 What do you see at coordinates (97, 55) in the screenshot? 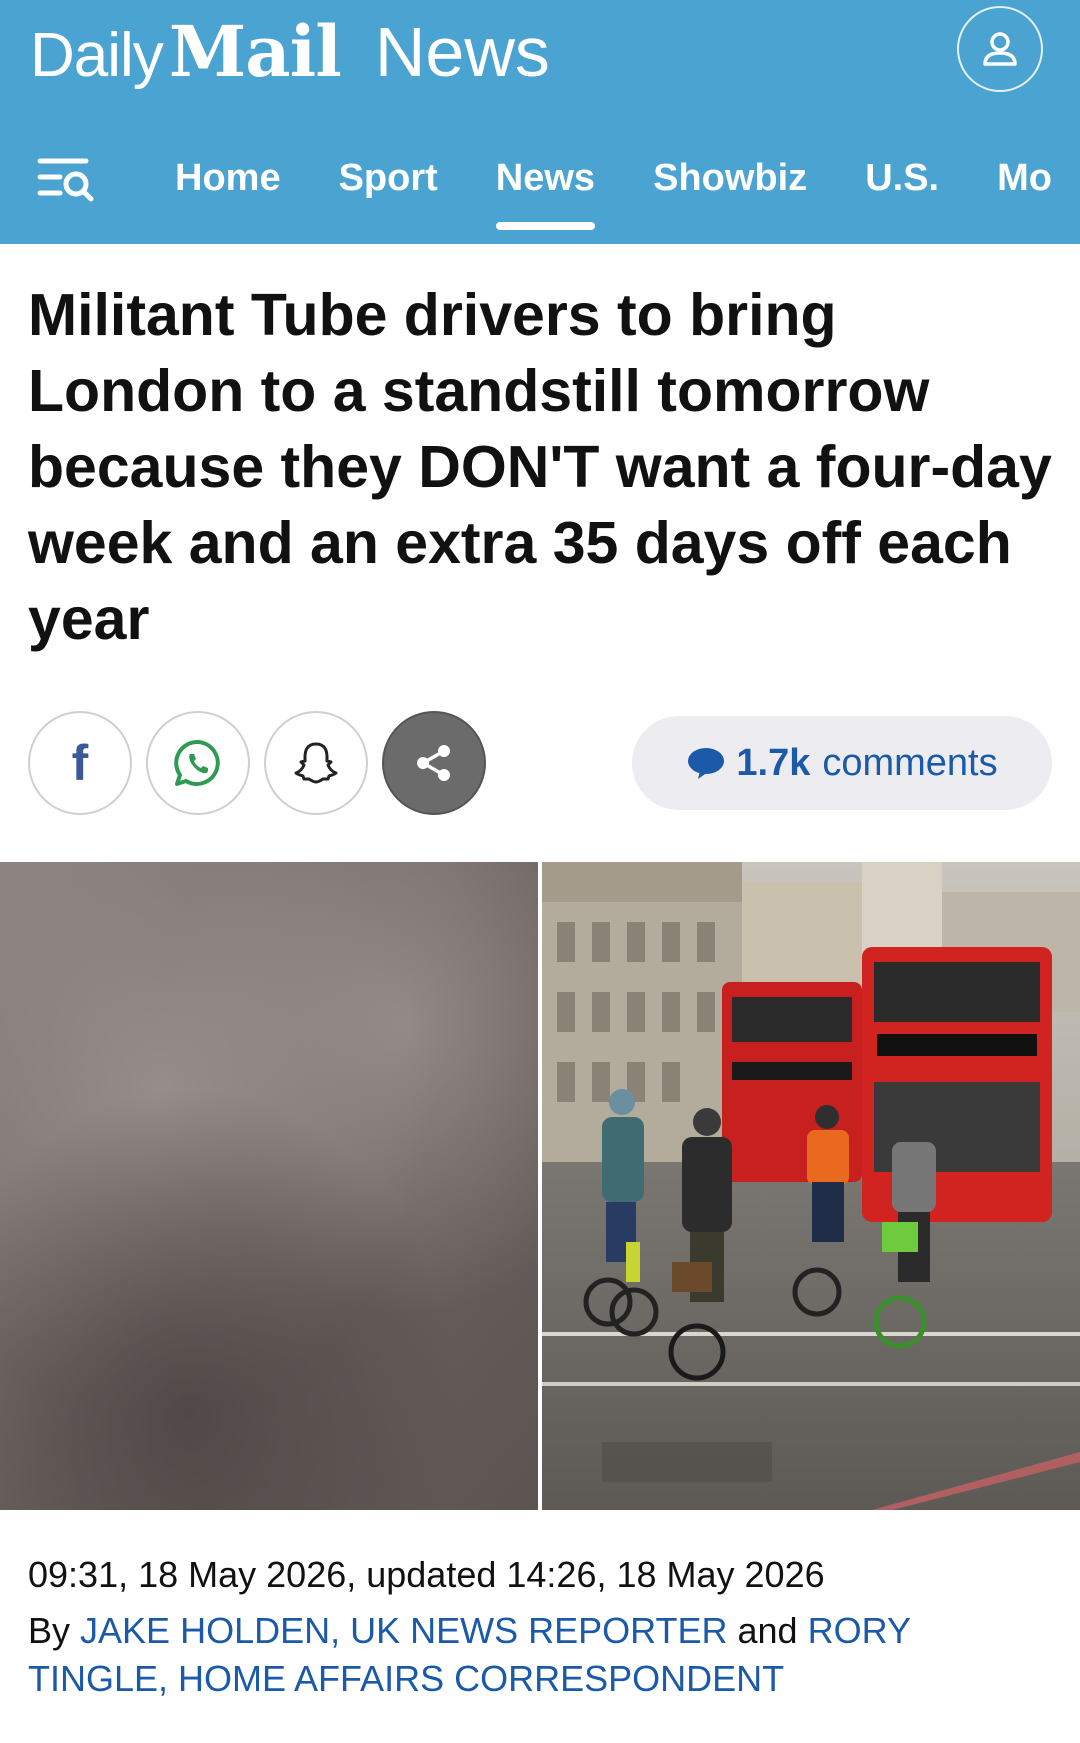
I see `logo-daily: Daily` at bounding box center [97, 55].